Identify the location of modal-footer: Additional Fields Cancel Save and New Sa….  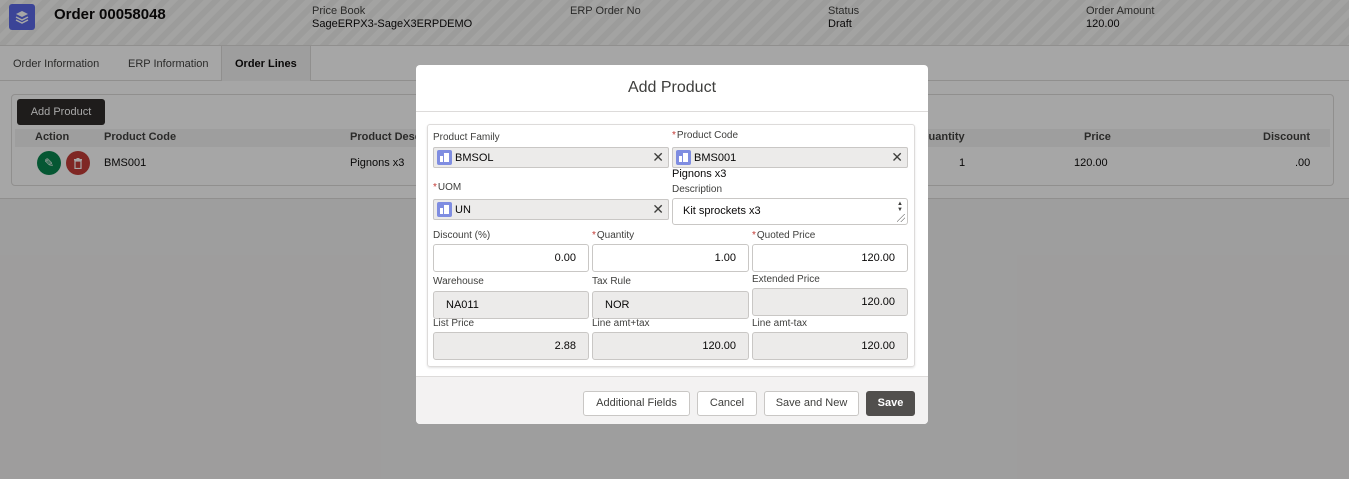
(672, 400).